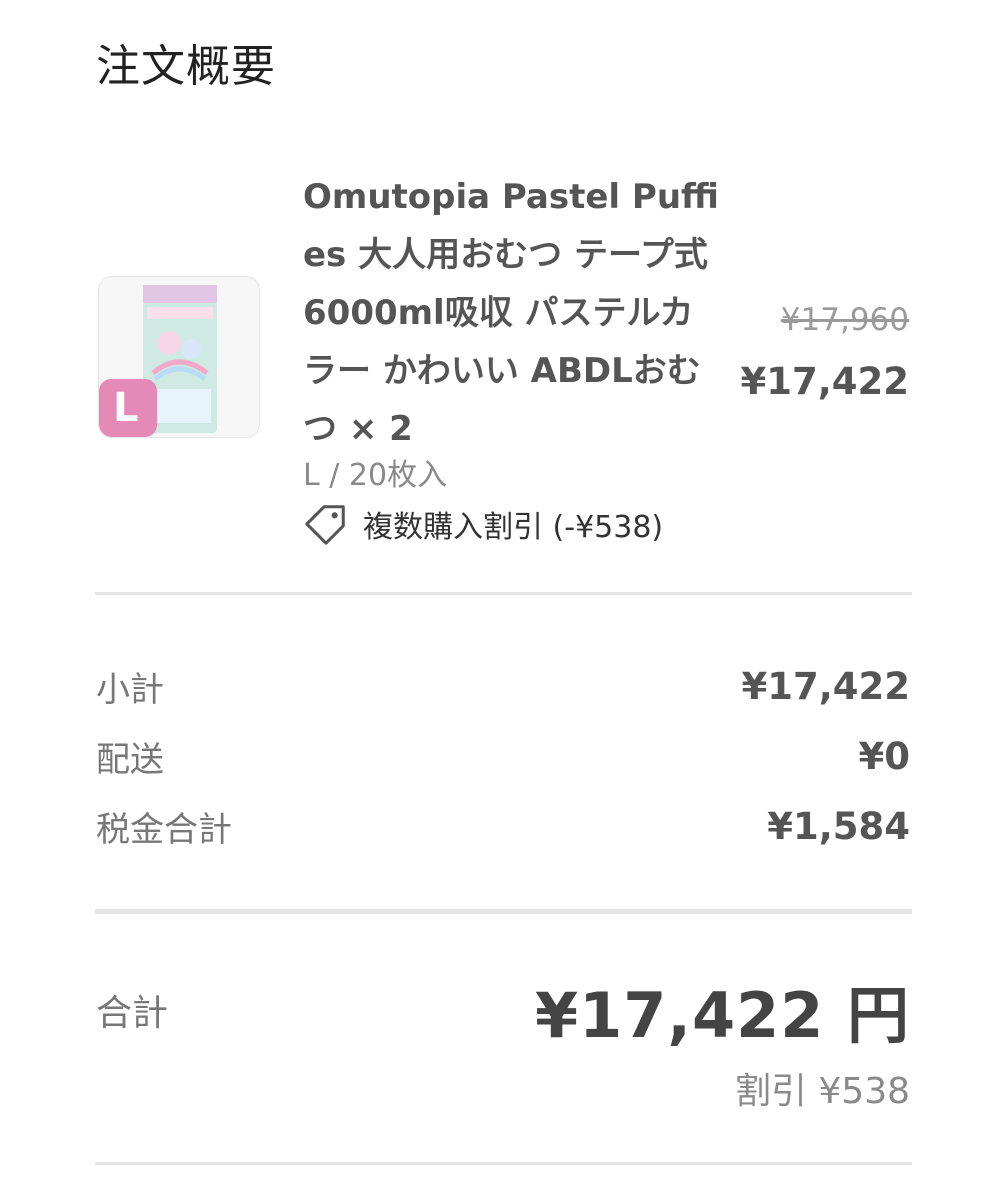 This screenshot has height=1200, width=1007. What do you see at coordinates (503, 686) in the screenshot?
I see `subtotal-row: 小計 ¥17,422` at bounding box center [503, 686].